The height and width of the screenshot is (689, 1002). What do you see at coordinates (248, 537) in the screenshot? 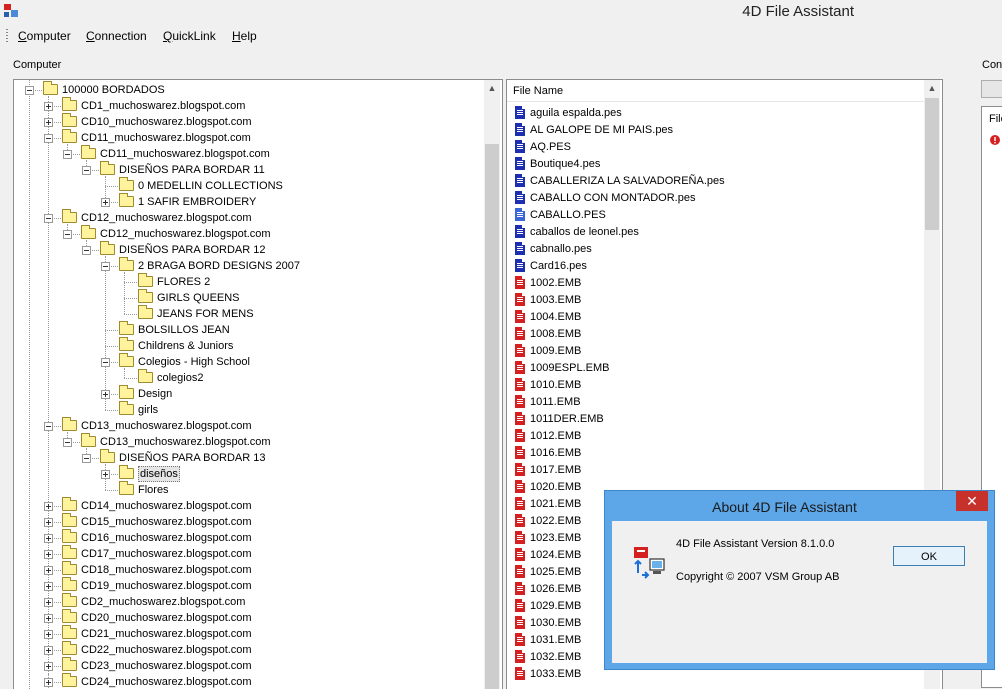
I see `tree-node: CD16_muchoswarez.blogspot.com` at bounding box center [248, 537].